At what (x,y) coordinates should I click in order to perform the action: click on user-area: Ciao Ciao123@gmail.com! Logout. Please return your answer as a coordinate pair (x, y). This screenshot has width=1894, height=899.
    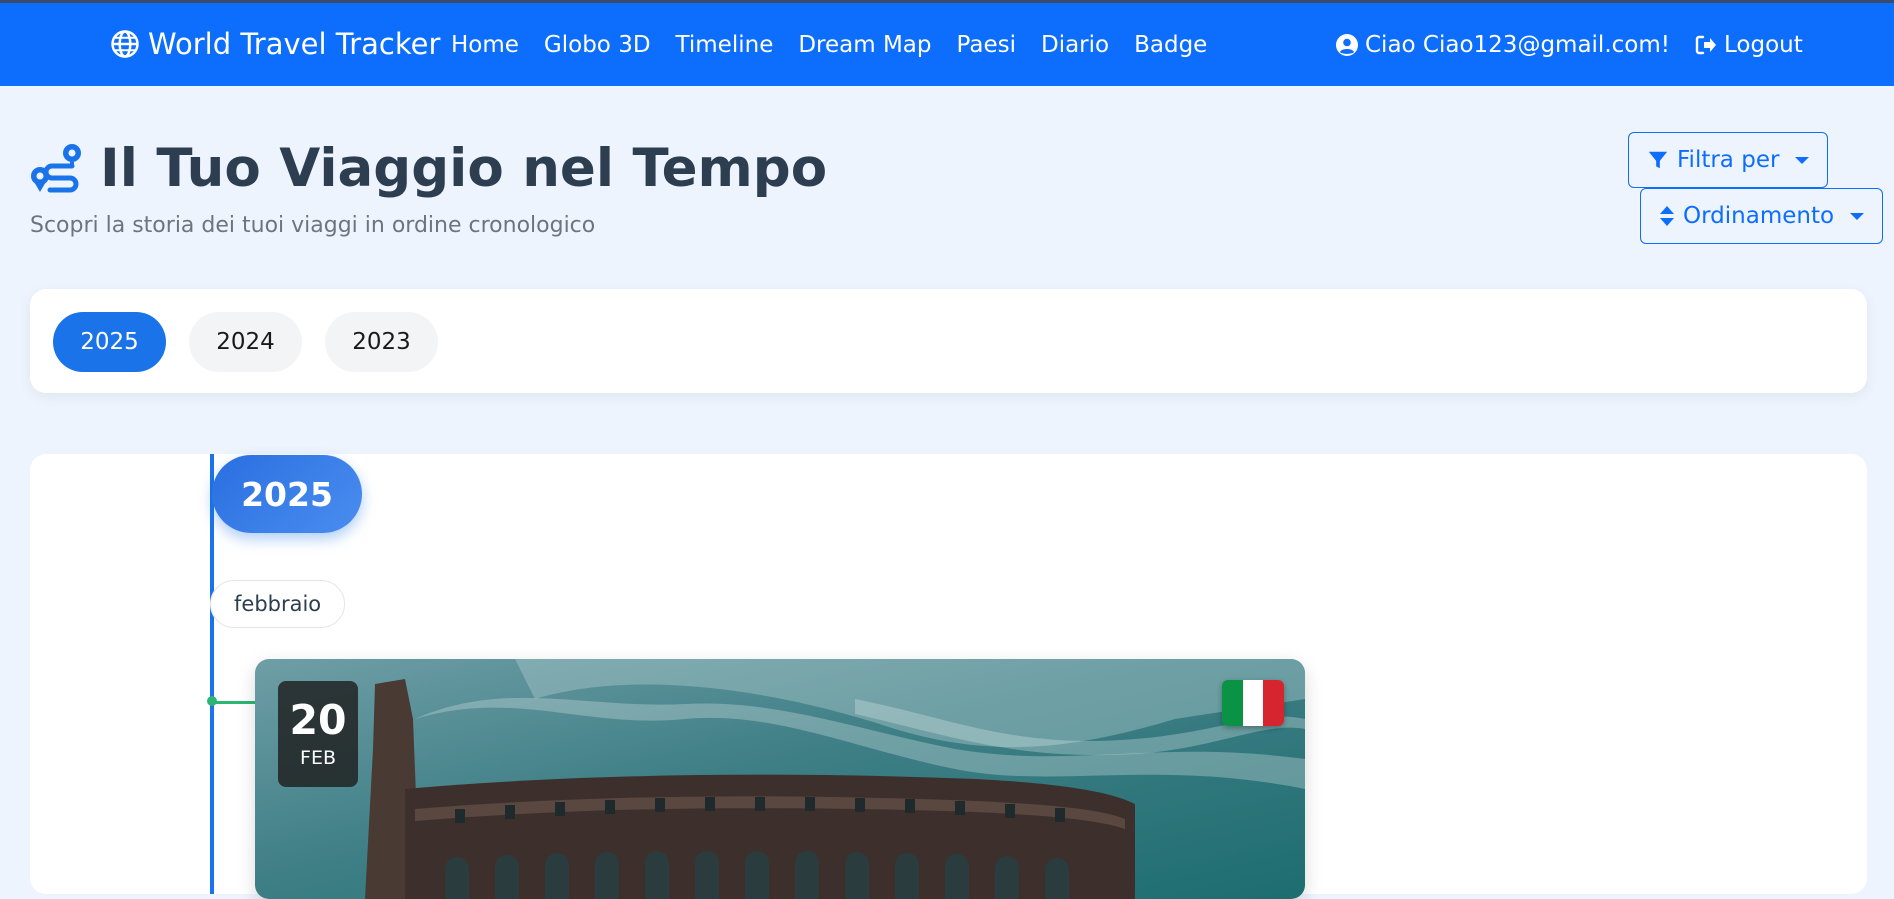
    Looking at the image, I should click on (1569, 45).